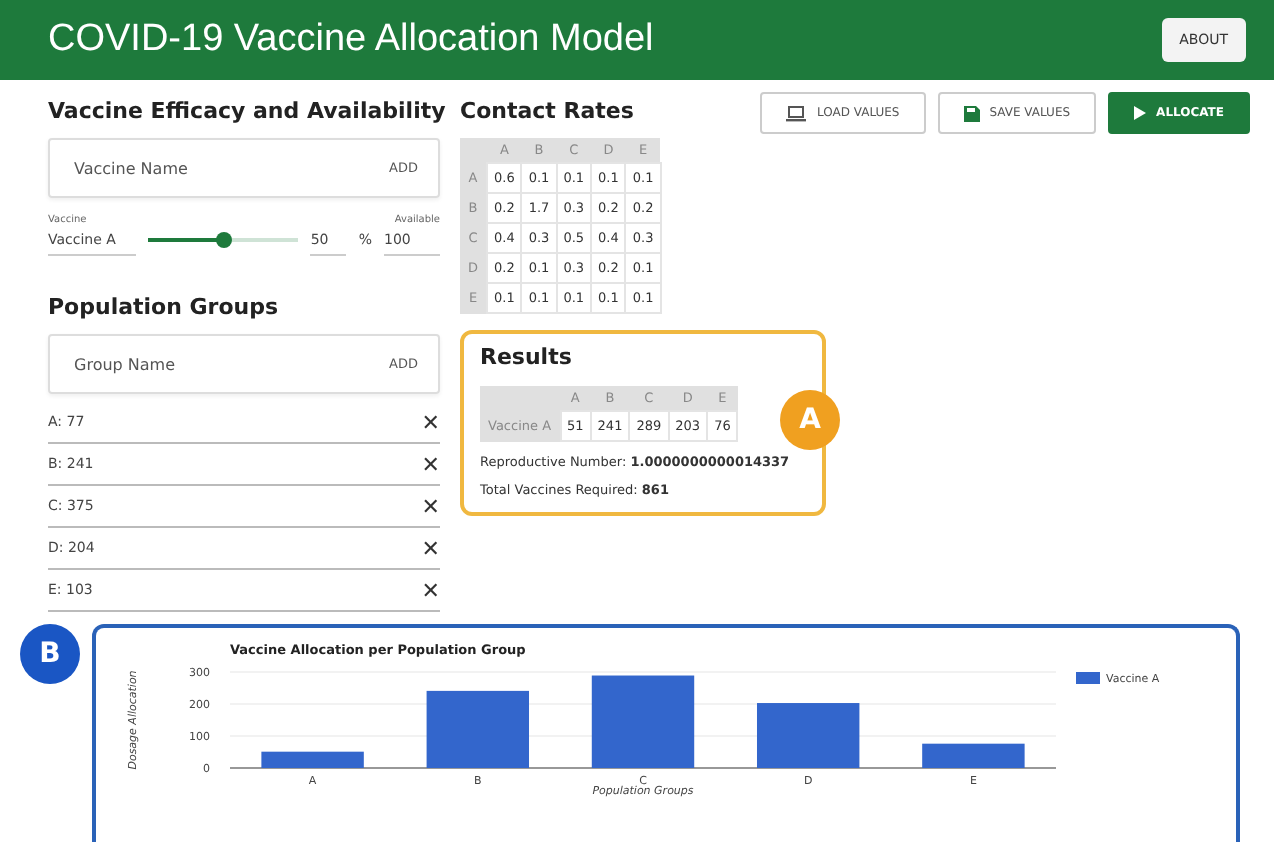 This screenshot has height=842, width=1274. Describe the element at coordinates (1140, 113) in the screenshot. I see `play-icon` at that location.